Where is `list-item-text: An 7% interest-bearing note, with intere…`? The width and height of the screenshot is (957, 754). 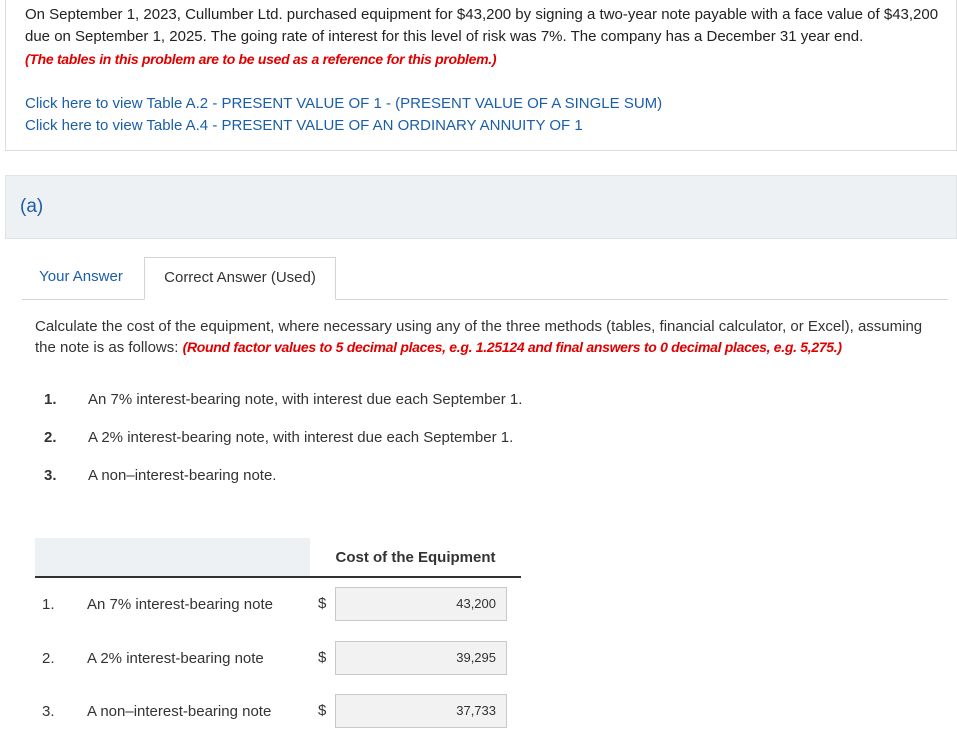
list-item-text: An 7% interest-bearing note, with intere… is located at coordinates (305, 399).